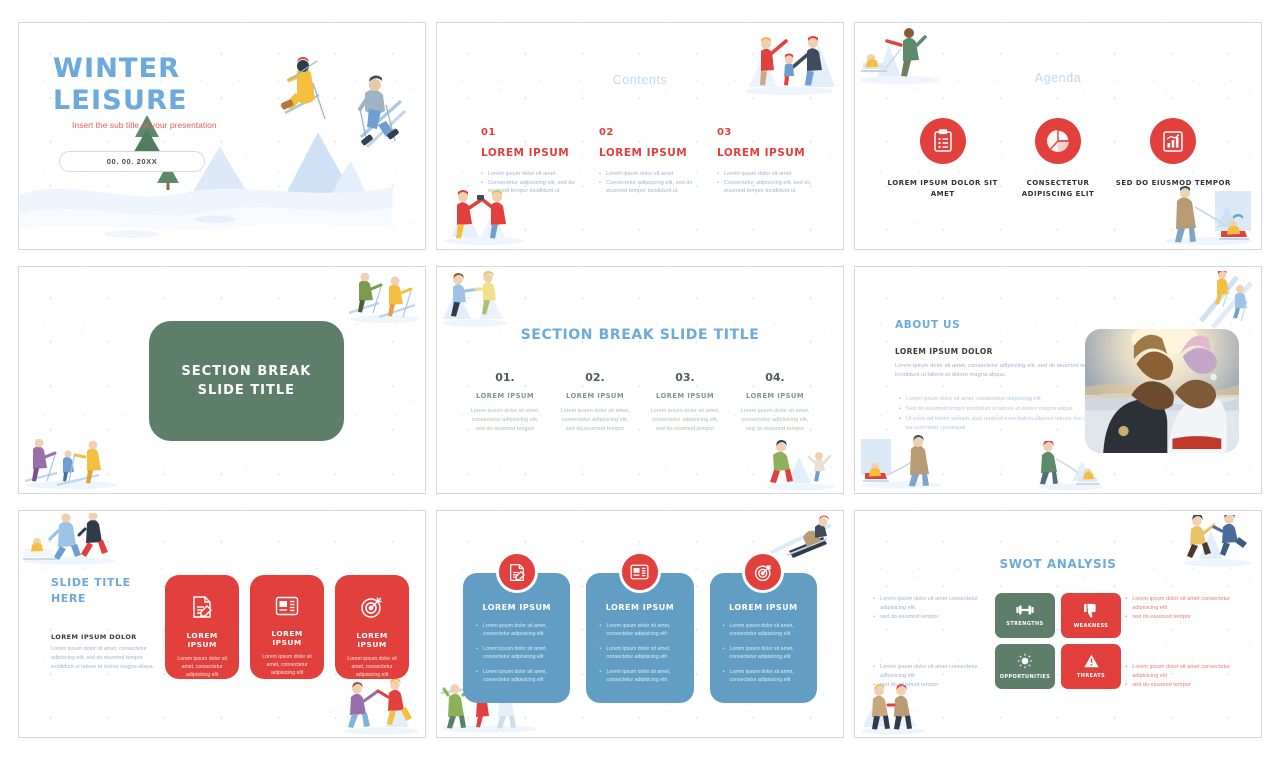 The width and height of the screenshot is (1280, 760). I want to click on swot-box-label: WEAKNESS, so click(1091, 625).